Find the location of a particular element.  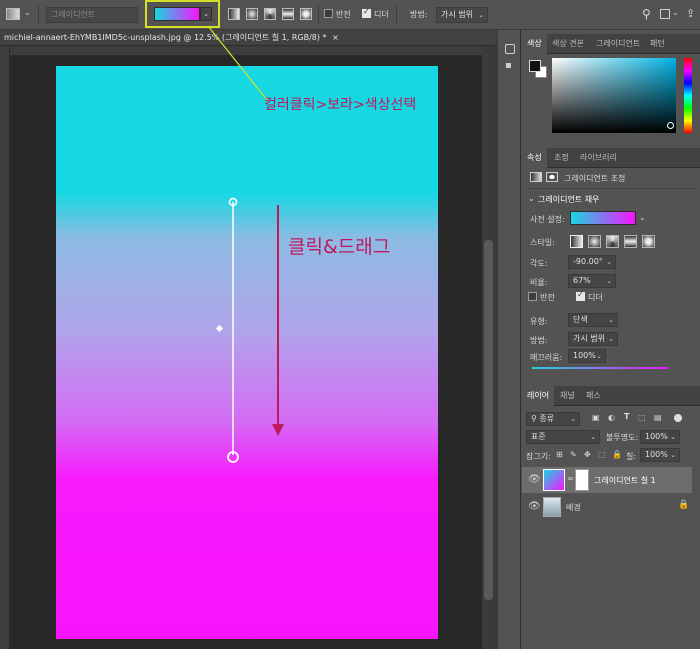

layer-name: 그레이디언트 칠 1 is located at coordinates (625, 480).